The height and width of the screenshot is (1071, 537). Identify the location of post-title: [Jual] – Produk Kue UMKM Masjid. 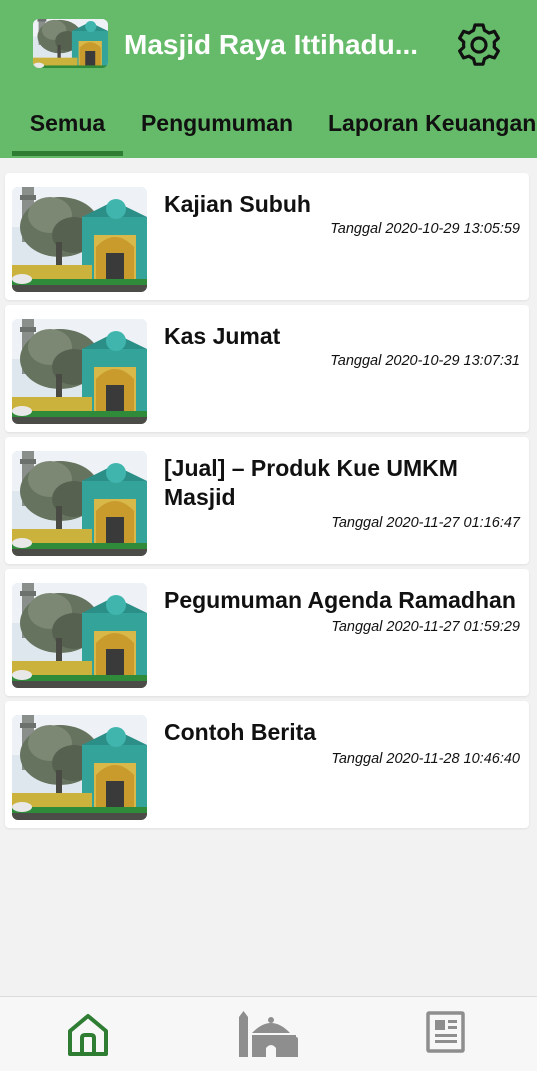
(311, 482).